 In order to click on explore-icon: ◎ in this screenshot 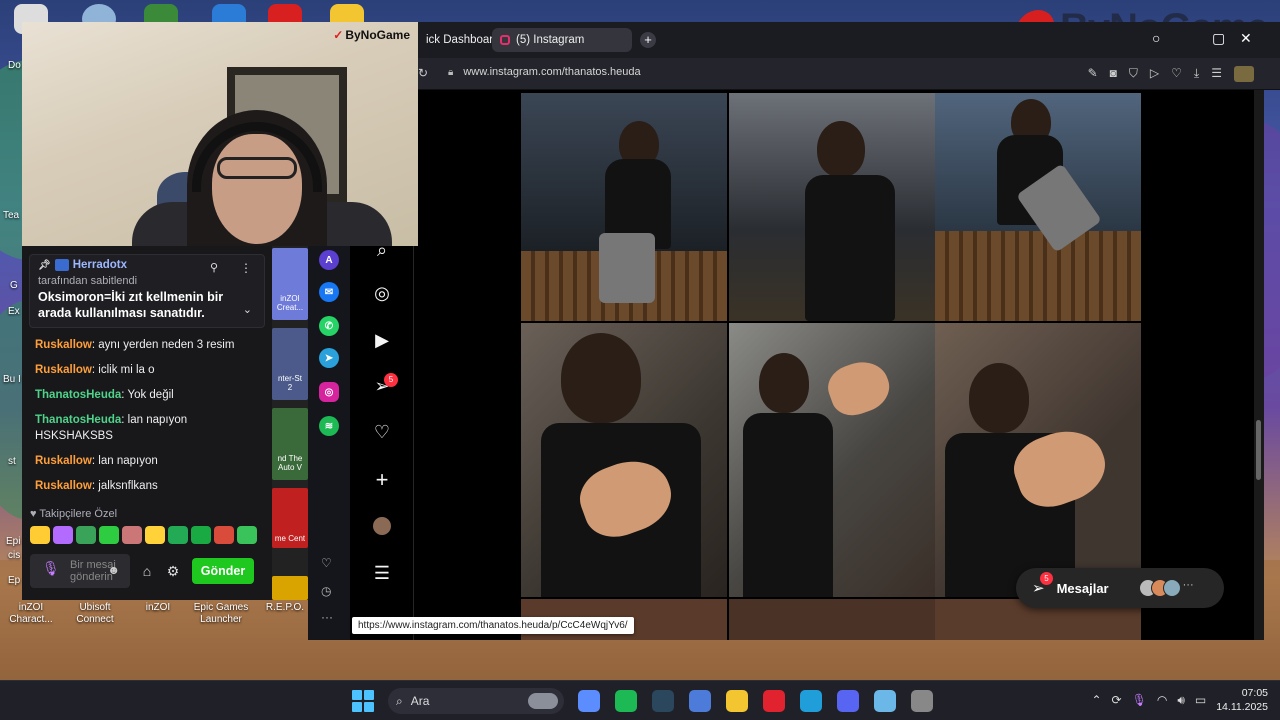, I will do `click(382, 293)`.